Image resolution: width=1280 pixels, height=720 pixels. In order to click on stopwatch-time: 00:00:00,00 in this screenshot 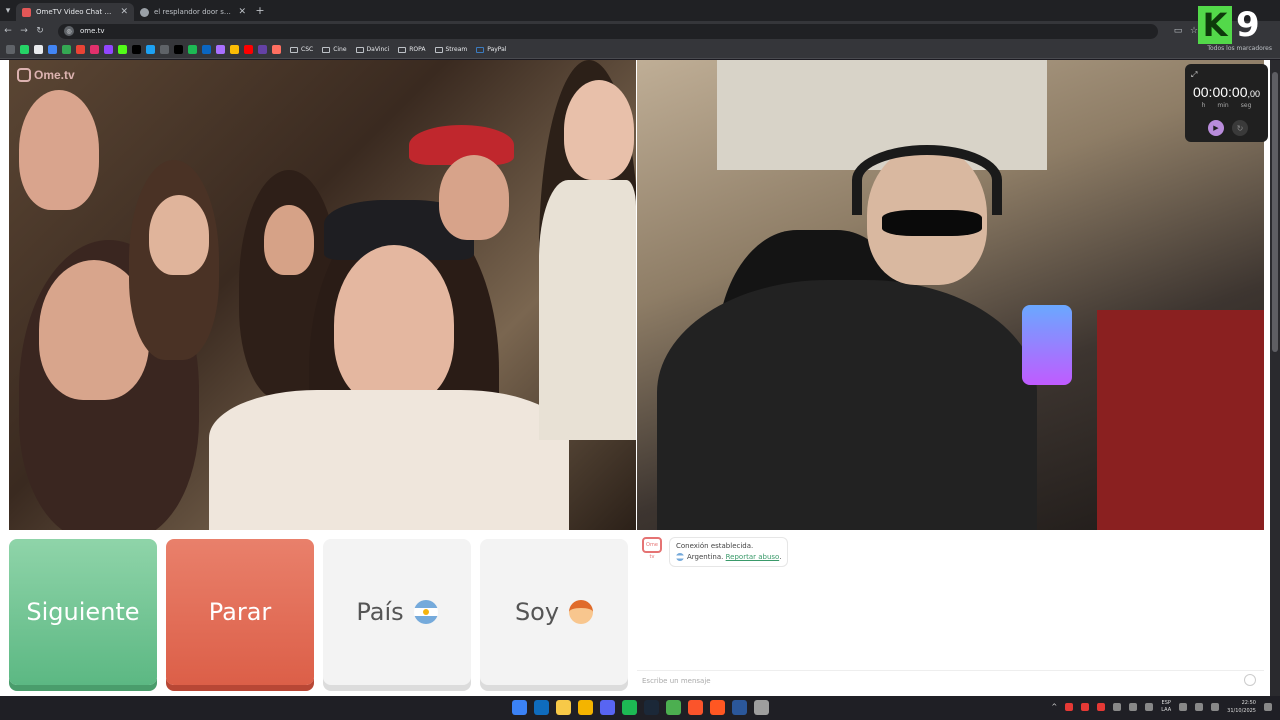, I will do `click(1226, 92)`.